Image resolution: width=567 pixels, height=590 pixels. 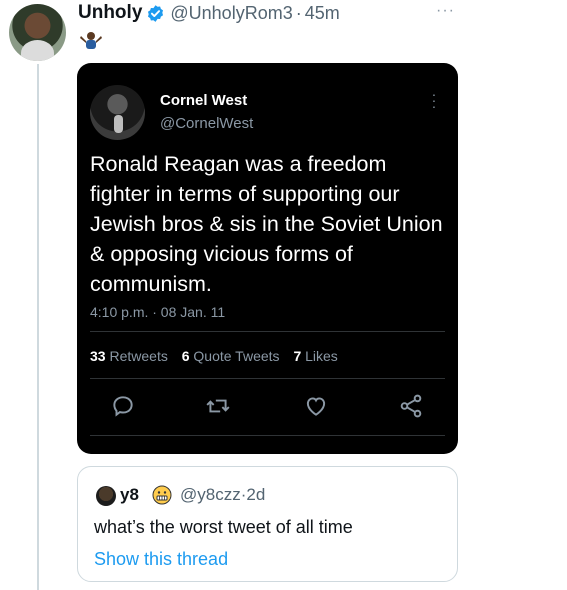 What do you see at coordinates (91, 40) in the screenshot?
I see `person-shrugging-emoji-icon` at bounding box center [91, 40].